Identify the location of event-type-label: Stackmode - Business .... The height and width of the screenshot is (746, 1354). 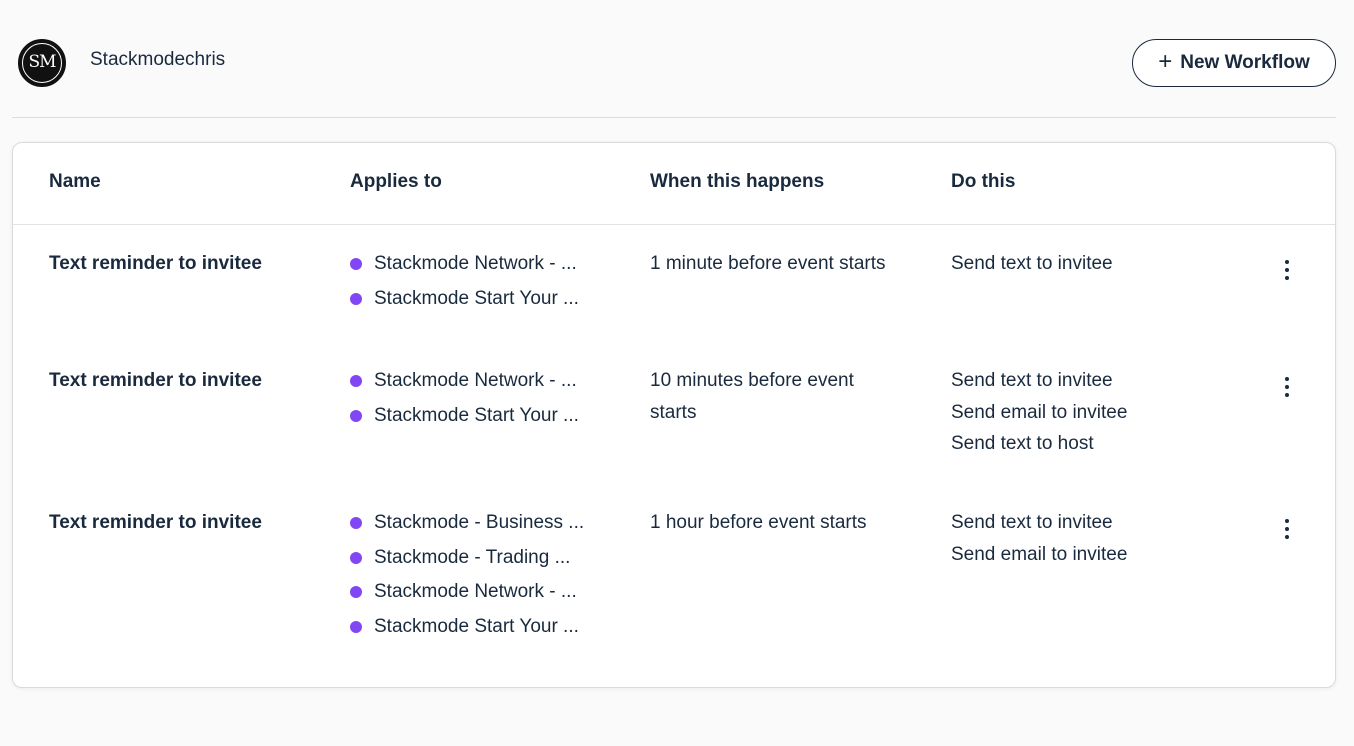
(479, 522).